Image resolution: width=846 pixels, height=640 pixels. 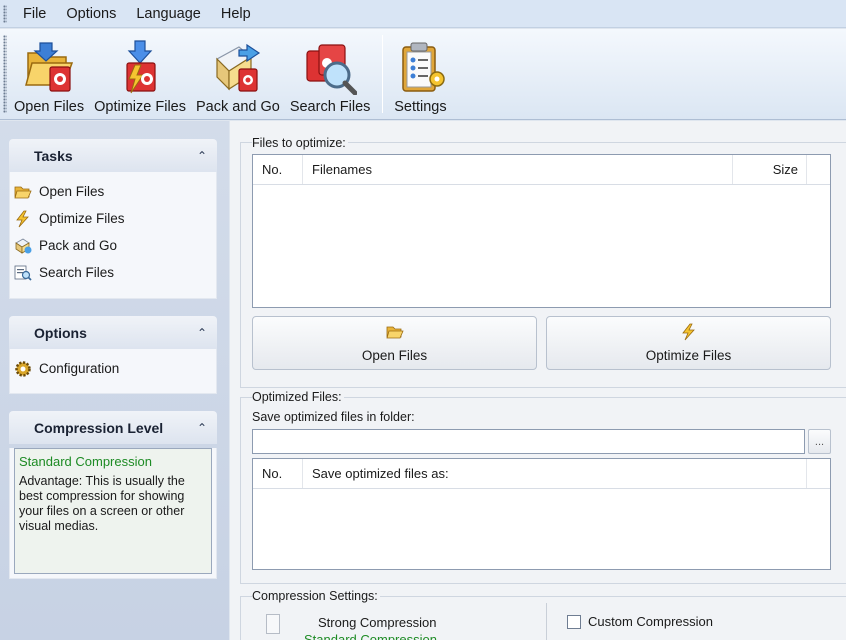 What do you see at coordinates (72, 191) in the screenshot?
I see `task-open-files-label: Open Files` at bounding box center [72, 191].